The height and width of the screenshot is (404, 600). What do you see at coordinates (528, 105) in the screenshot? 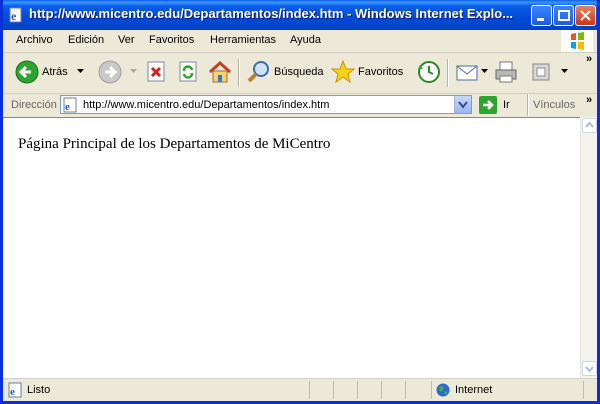
I see `address-separator` at bounding box center [528, 105].